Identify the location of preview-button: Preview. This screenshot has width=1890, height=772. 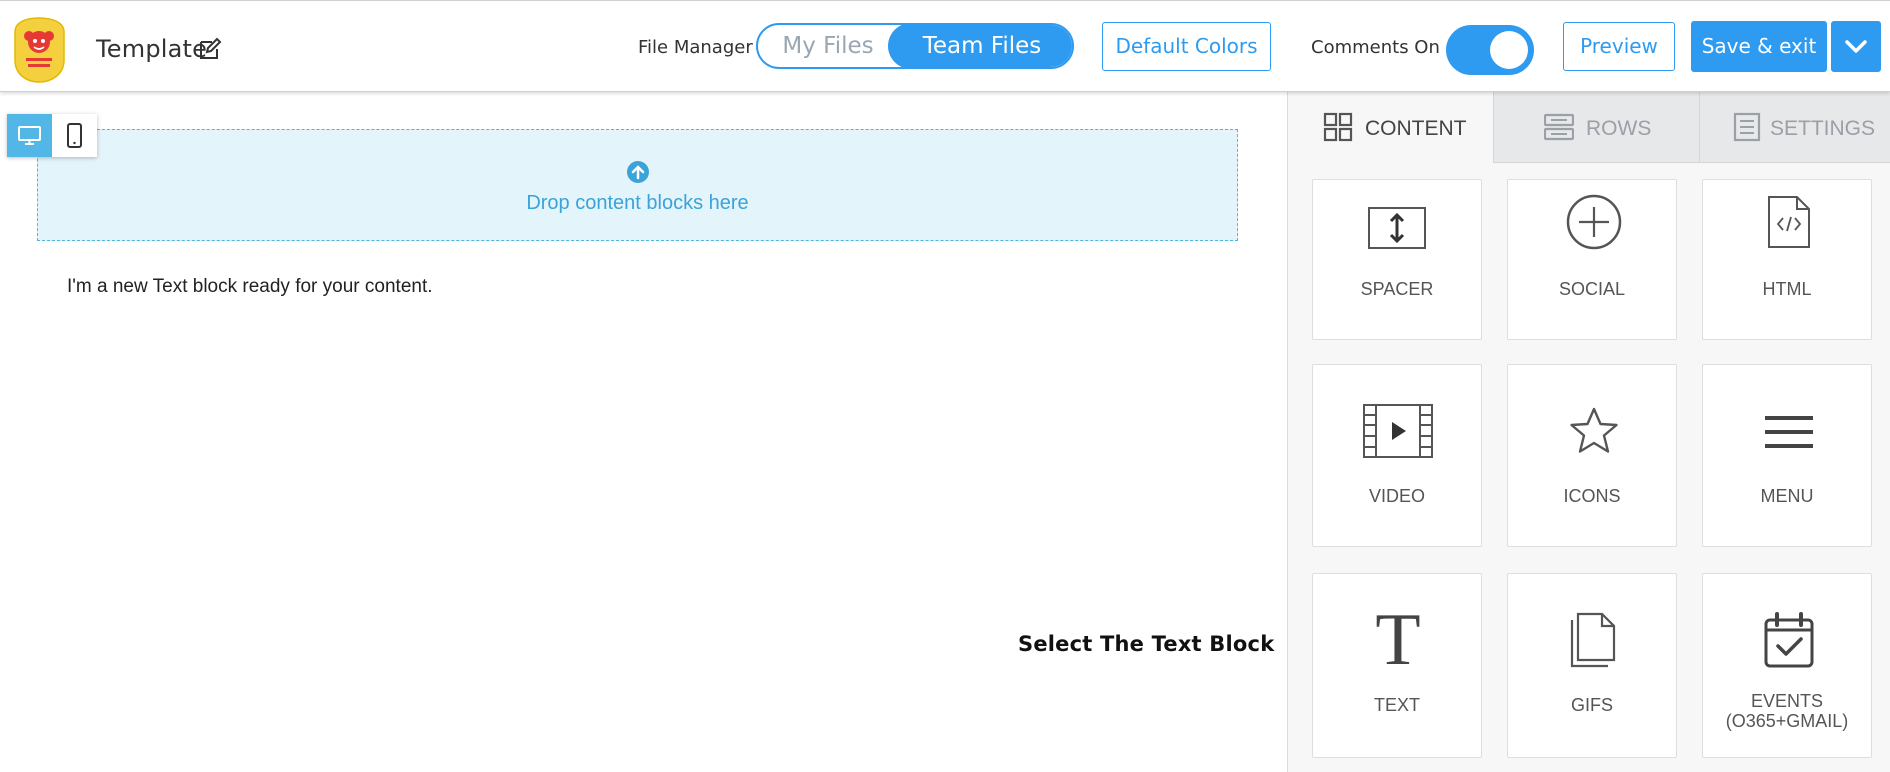
(1619, 46).